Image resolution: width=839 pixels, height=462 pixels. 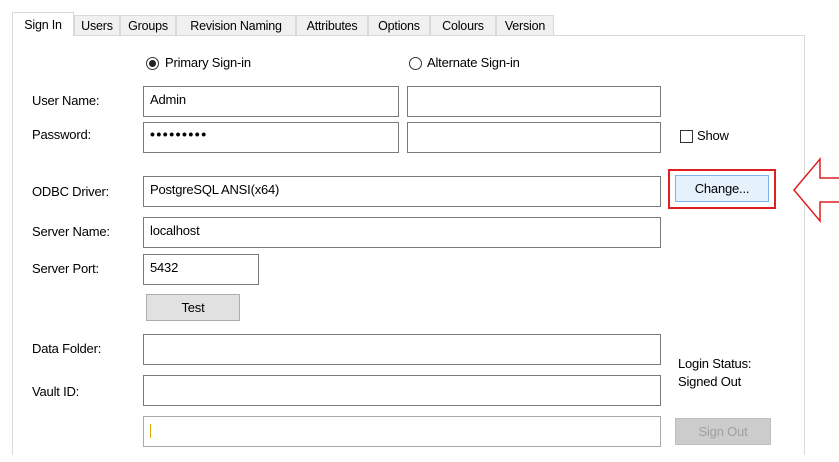 What do you see at coordinates (402, 232) in the screenshot?
I see `server-name-input: localhost` at bounding box center [402, 232].